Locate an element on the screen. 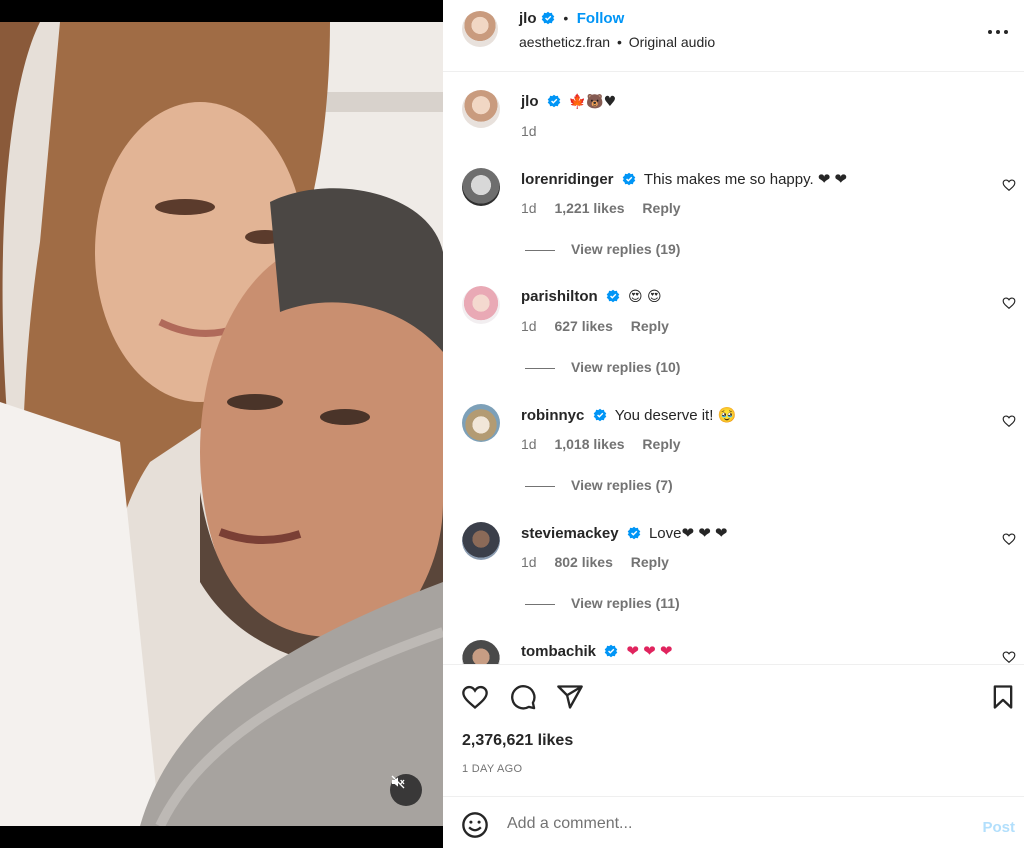 This screenshot has width=1024, height=848. post-actions: 2,376,621 likes 1 DAY AGO is located at coordinates (733, 730).